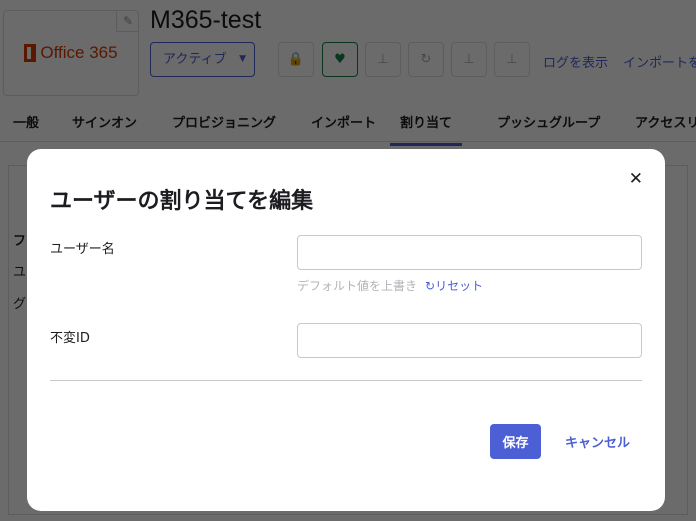  Describe the element at coordinates (206, 20) in the screenshot. I see `app-title: M365-test` at that location.